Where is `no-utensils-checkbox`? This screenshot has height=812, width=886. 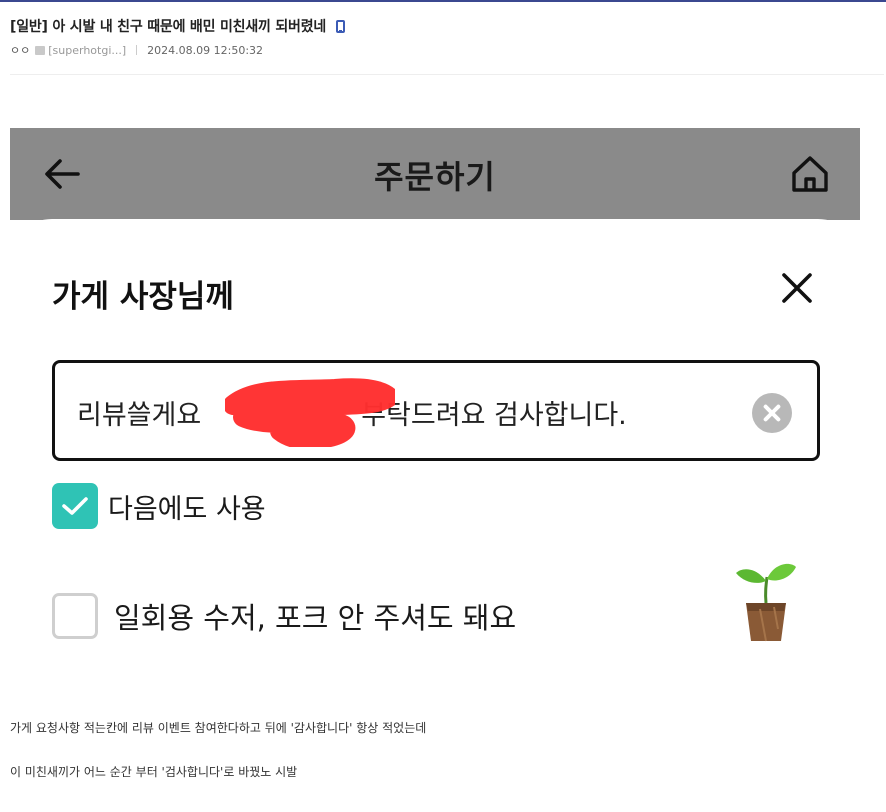
no-utensils-checkbox is located at coordinates (75, 616).